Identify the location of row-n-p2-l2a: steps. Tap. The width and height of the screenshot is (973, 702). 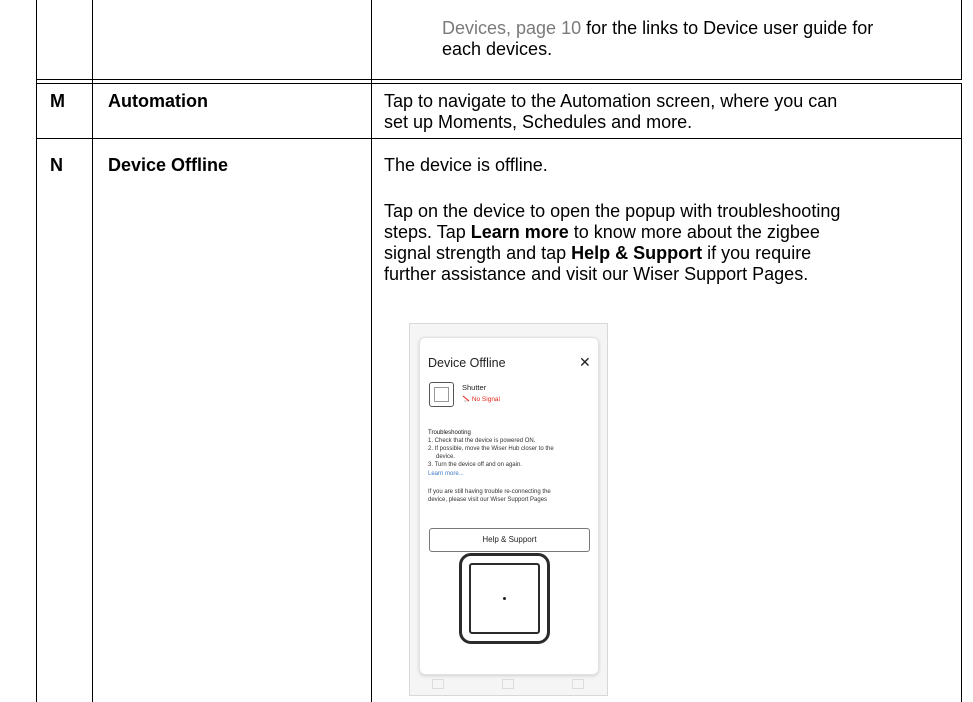
(427, 232).